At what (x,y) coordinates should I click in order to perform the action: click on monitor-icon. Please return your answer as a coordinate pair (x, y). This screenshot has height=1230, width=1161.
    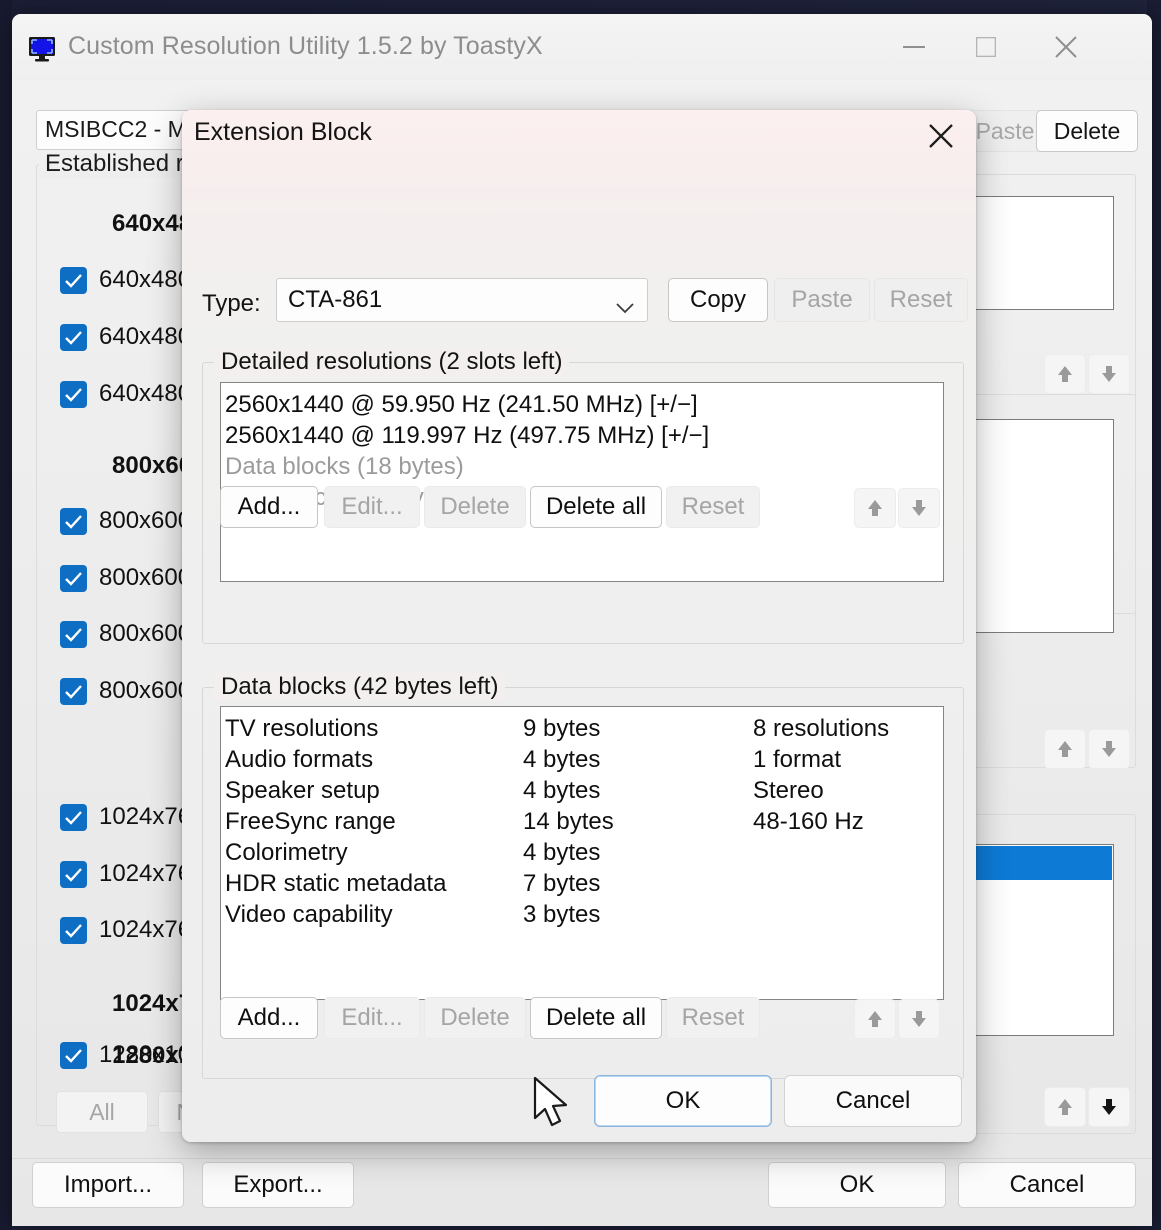
    Looking at the image, I should click on (43, 49).